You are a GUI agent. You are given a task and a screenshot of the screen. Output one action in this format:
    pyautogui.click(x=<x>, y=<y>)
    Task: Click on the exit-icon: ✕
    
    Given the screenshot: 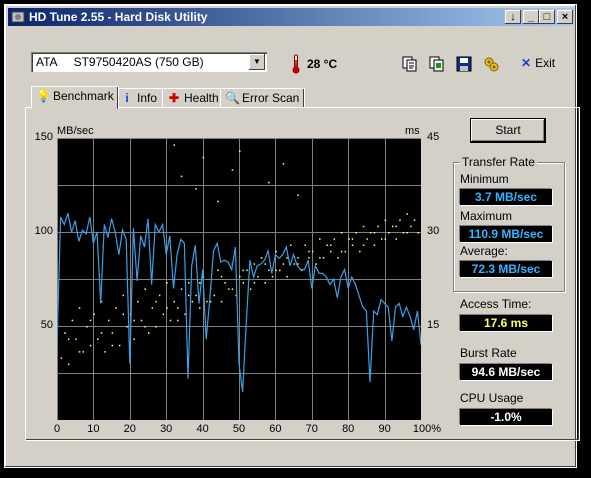 What is the action you would take?
    pyautogui.click(x=526, y=63)
    